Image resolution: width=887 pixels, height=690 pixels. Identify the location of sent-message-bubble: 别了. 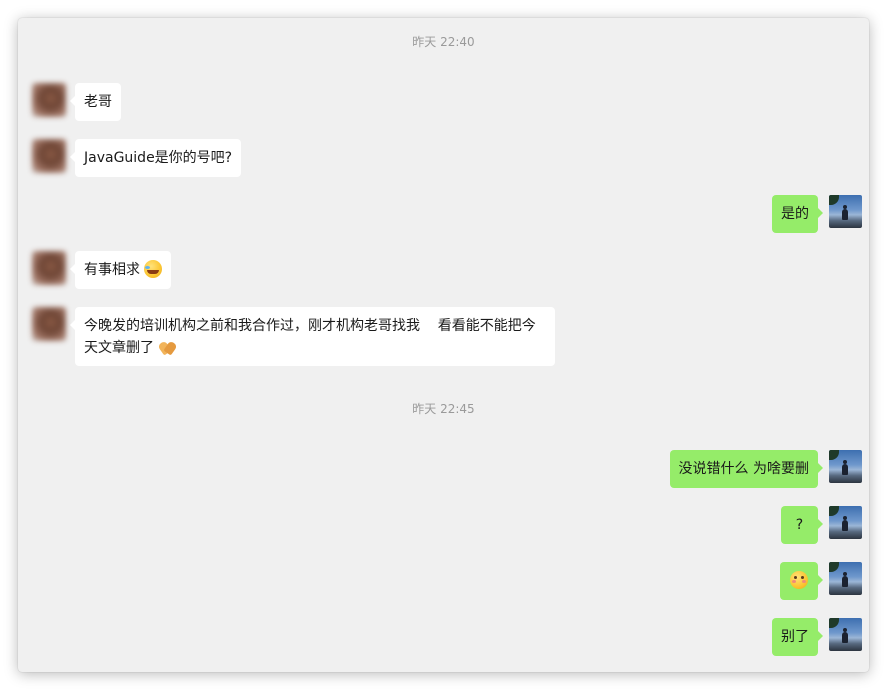
(797, 637).